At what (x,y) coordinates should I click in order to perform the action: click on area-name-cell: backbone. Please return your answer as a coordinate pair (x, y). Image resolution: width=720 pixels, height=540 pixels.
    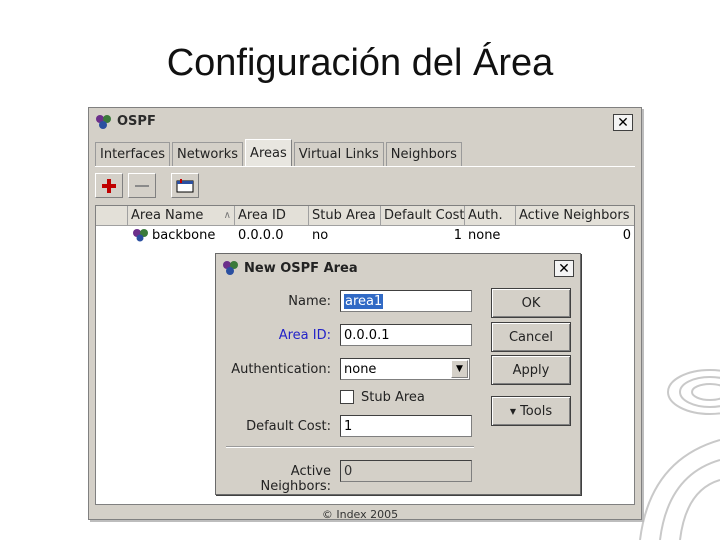
    Looking at the image, I should click on (181, 235).